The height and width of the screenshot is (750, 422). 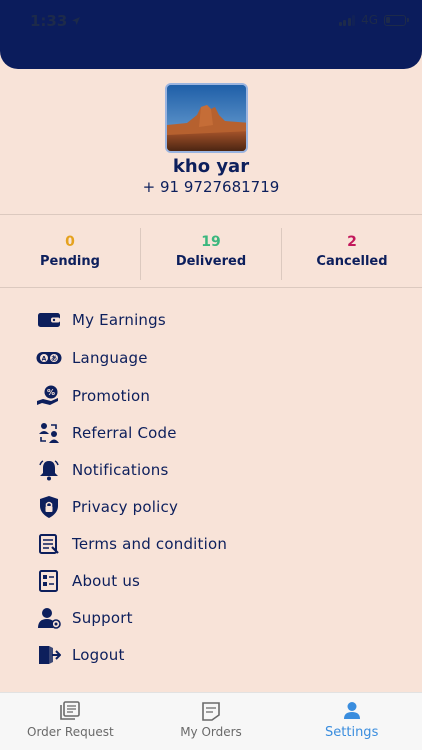 I want to click on referral-icon, so click(x=49, y=433).